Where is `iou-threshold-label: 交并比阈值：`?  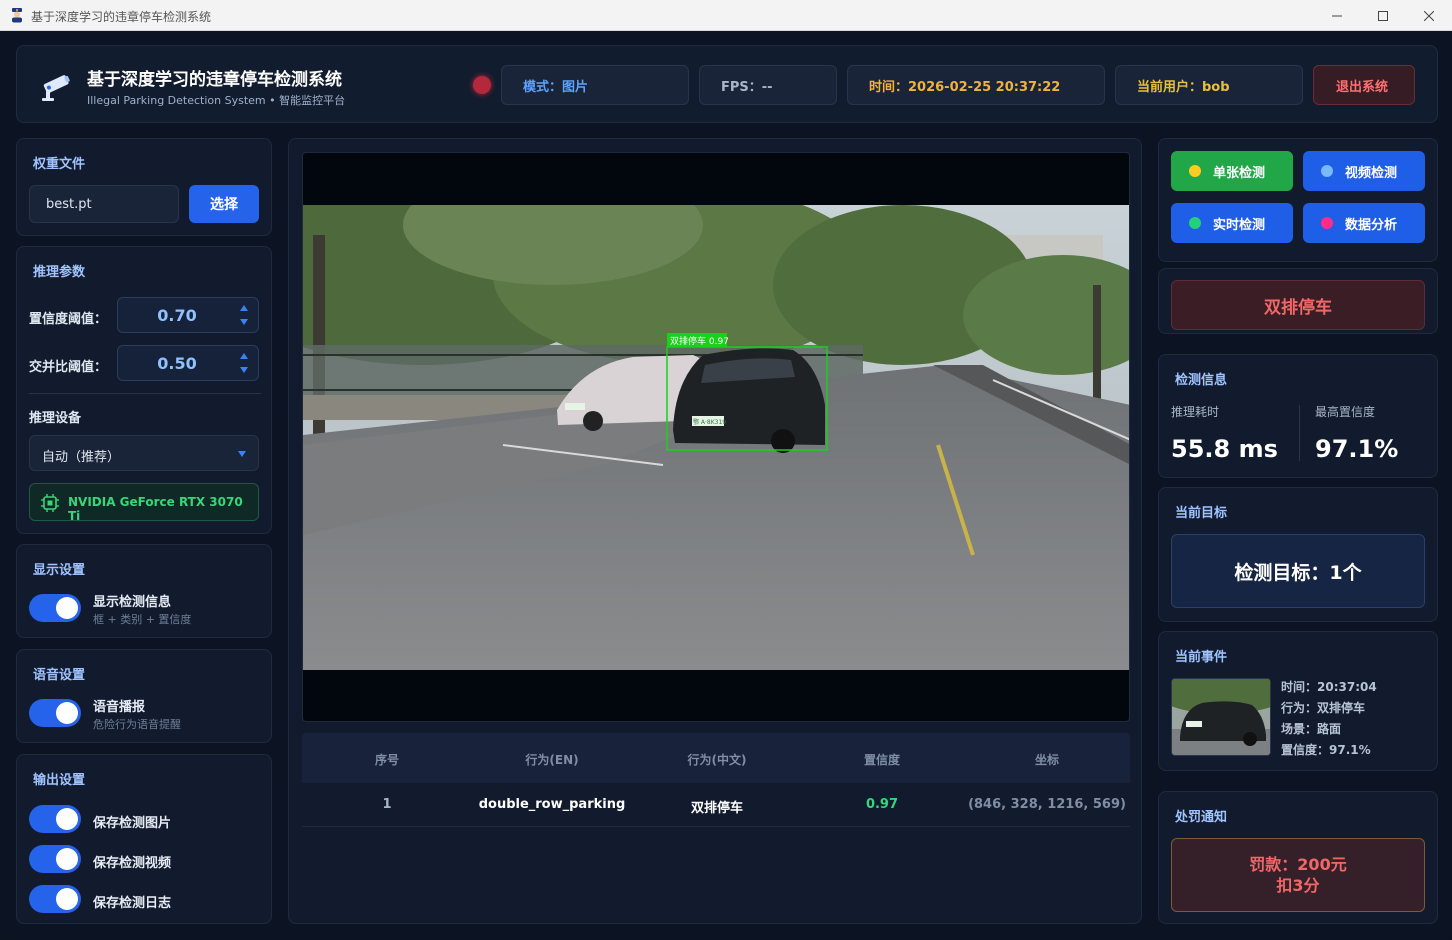 iou-threshold-label: 交并比阈值： is located at coordinates (68, 367).